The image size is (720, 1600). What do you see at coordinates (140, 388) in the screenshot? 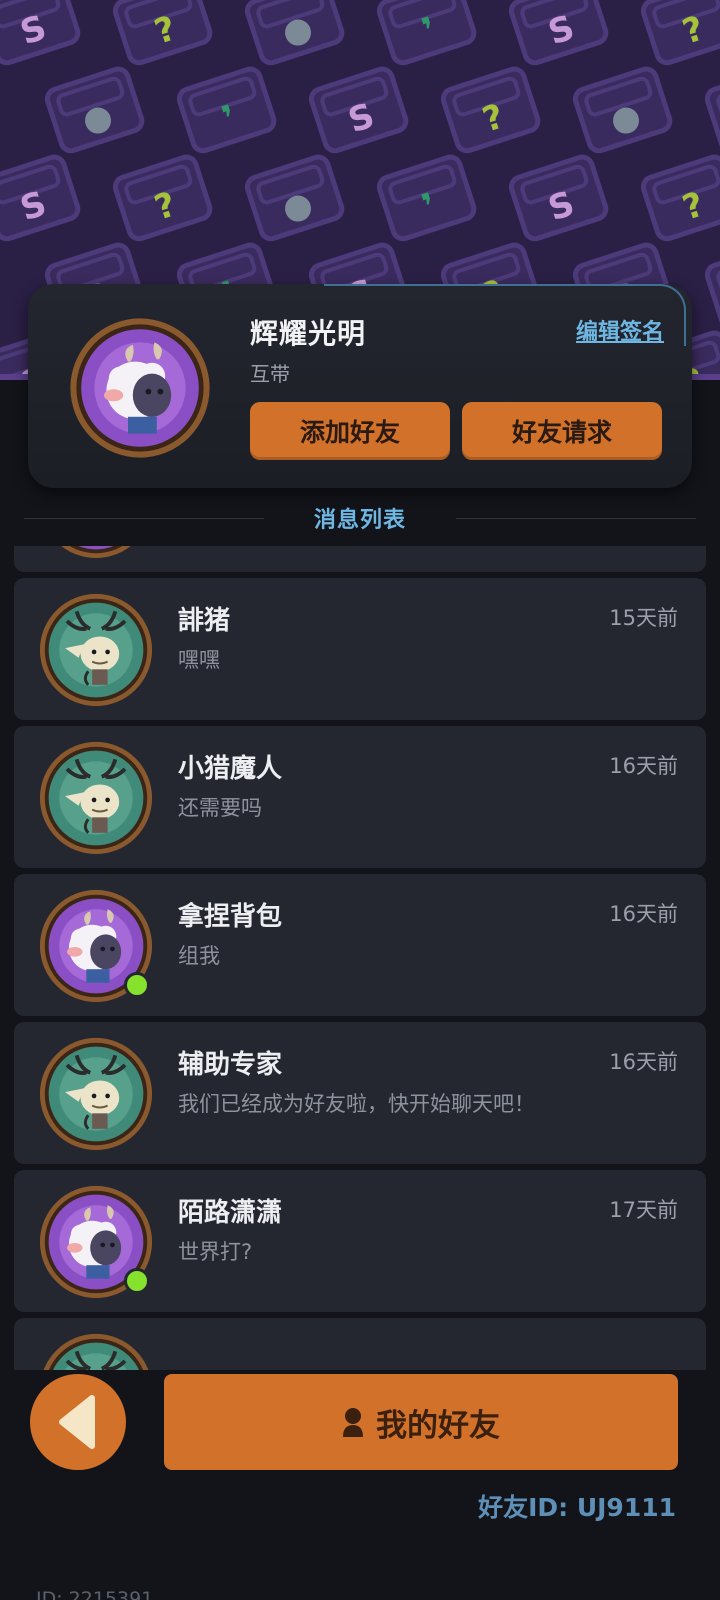
I see `profile-avatar` at bounding box center [140, 388].